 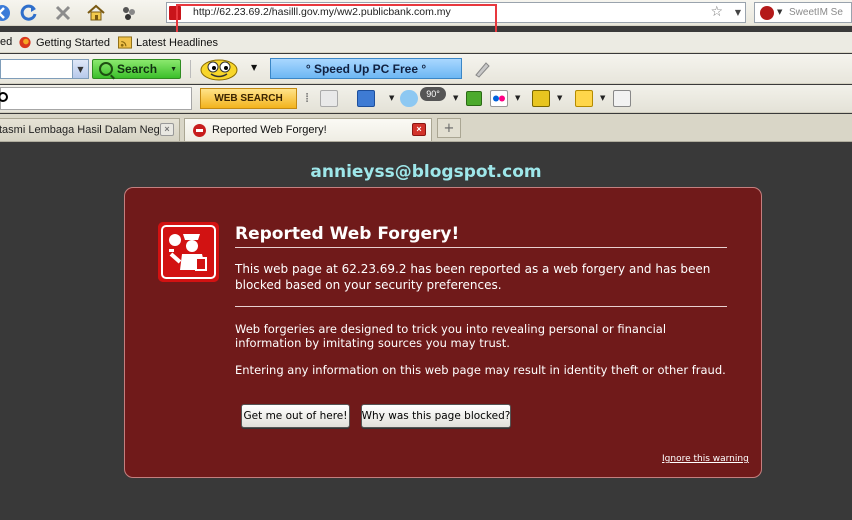 I want to click on speed-up-pc-button: ° Speed Up PC Free °, so click(x=366, y=68).